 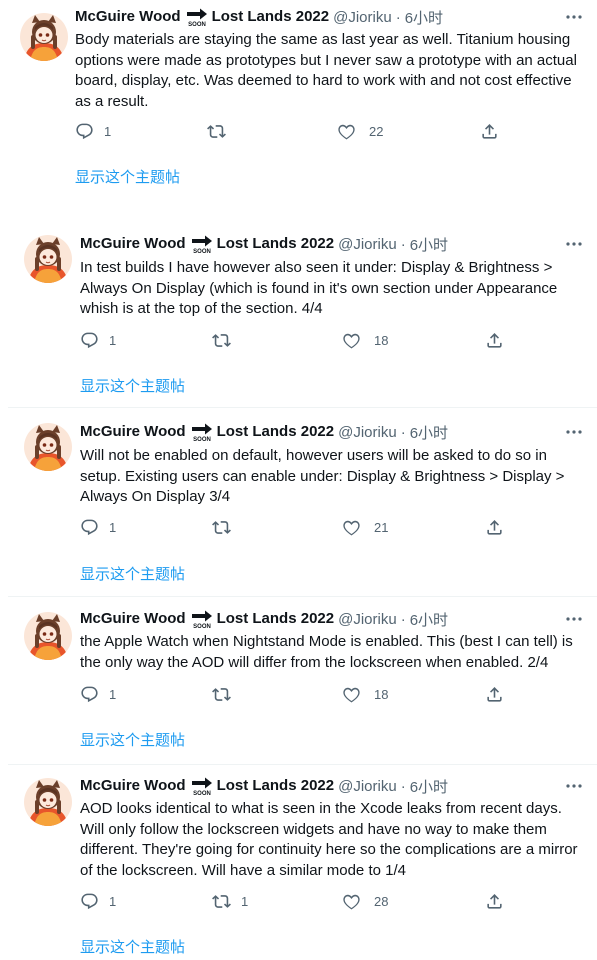 What do you see at coordinates (376, 131) in the screenshot?
I see `like-count: 22` at bounding box center [376, 131].